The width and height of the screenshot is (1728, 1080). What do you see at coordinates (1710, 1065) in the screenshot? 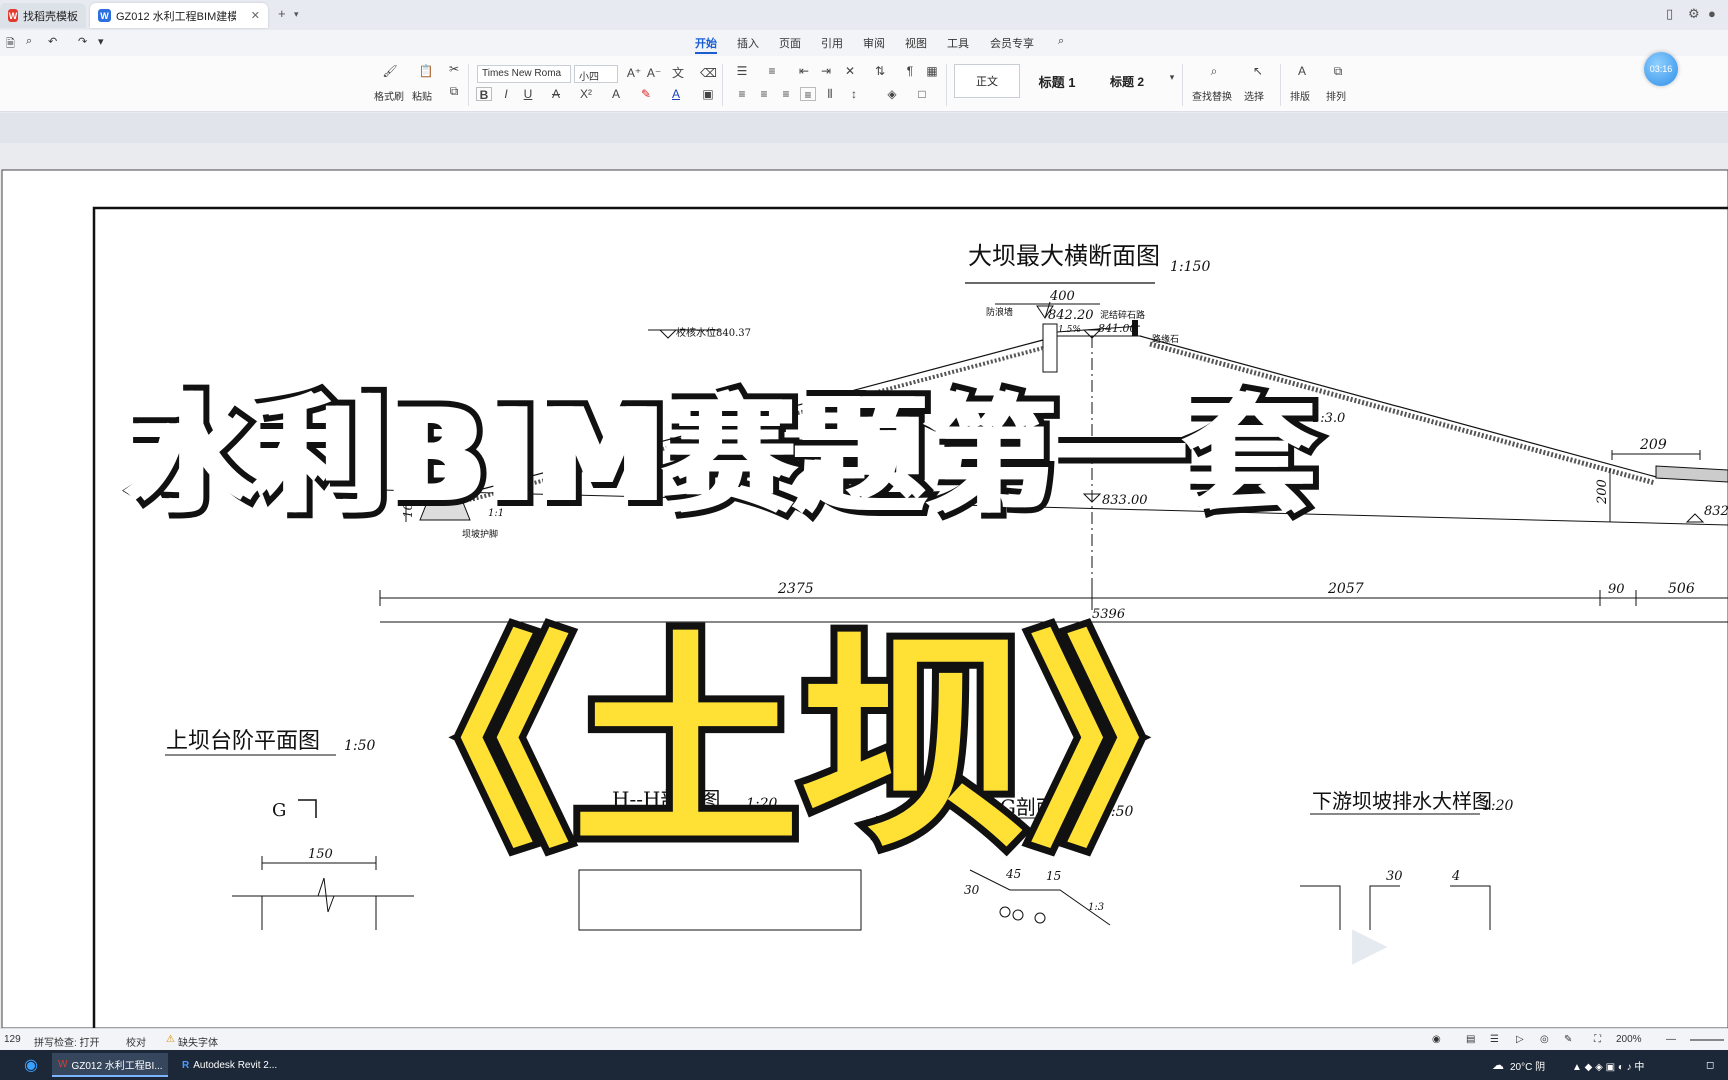
I see `notification-icon: ◻` at bounding box center [1710, 1065].